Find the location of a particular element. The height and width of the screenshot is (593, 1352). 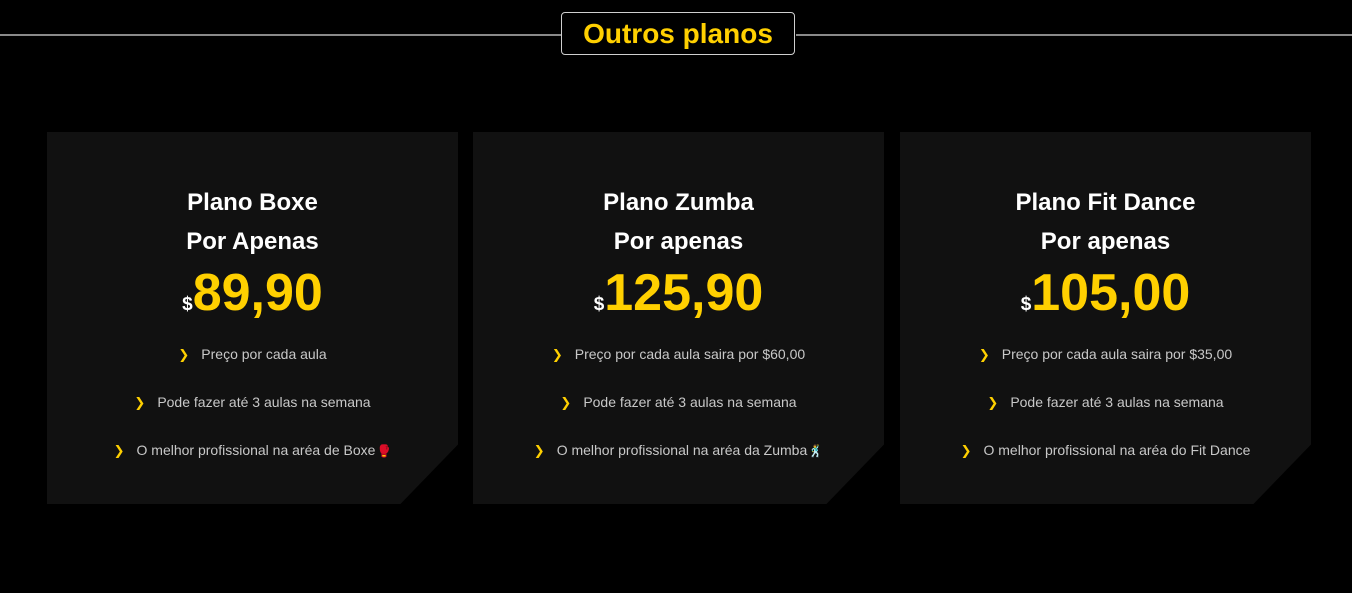

plan-title: Plano Fit Dance is located at coordinates (1105, 202).